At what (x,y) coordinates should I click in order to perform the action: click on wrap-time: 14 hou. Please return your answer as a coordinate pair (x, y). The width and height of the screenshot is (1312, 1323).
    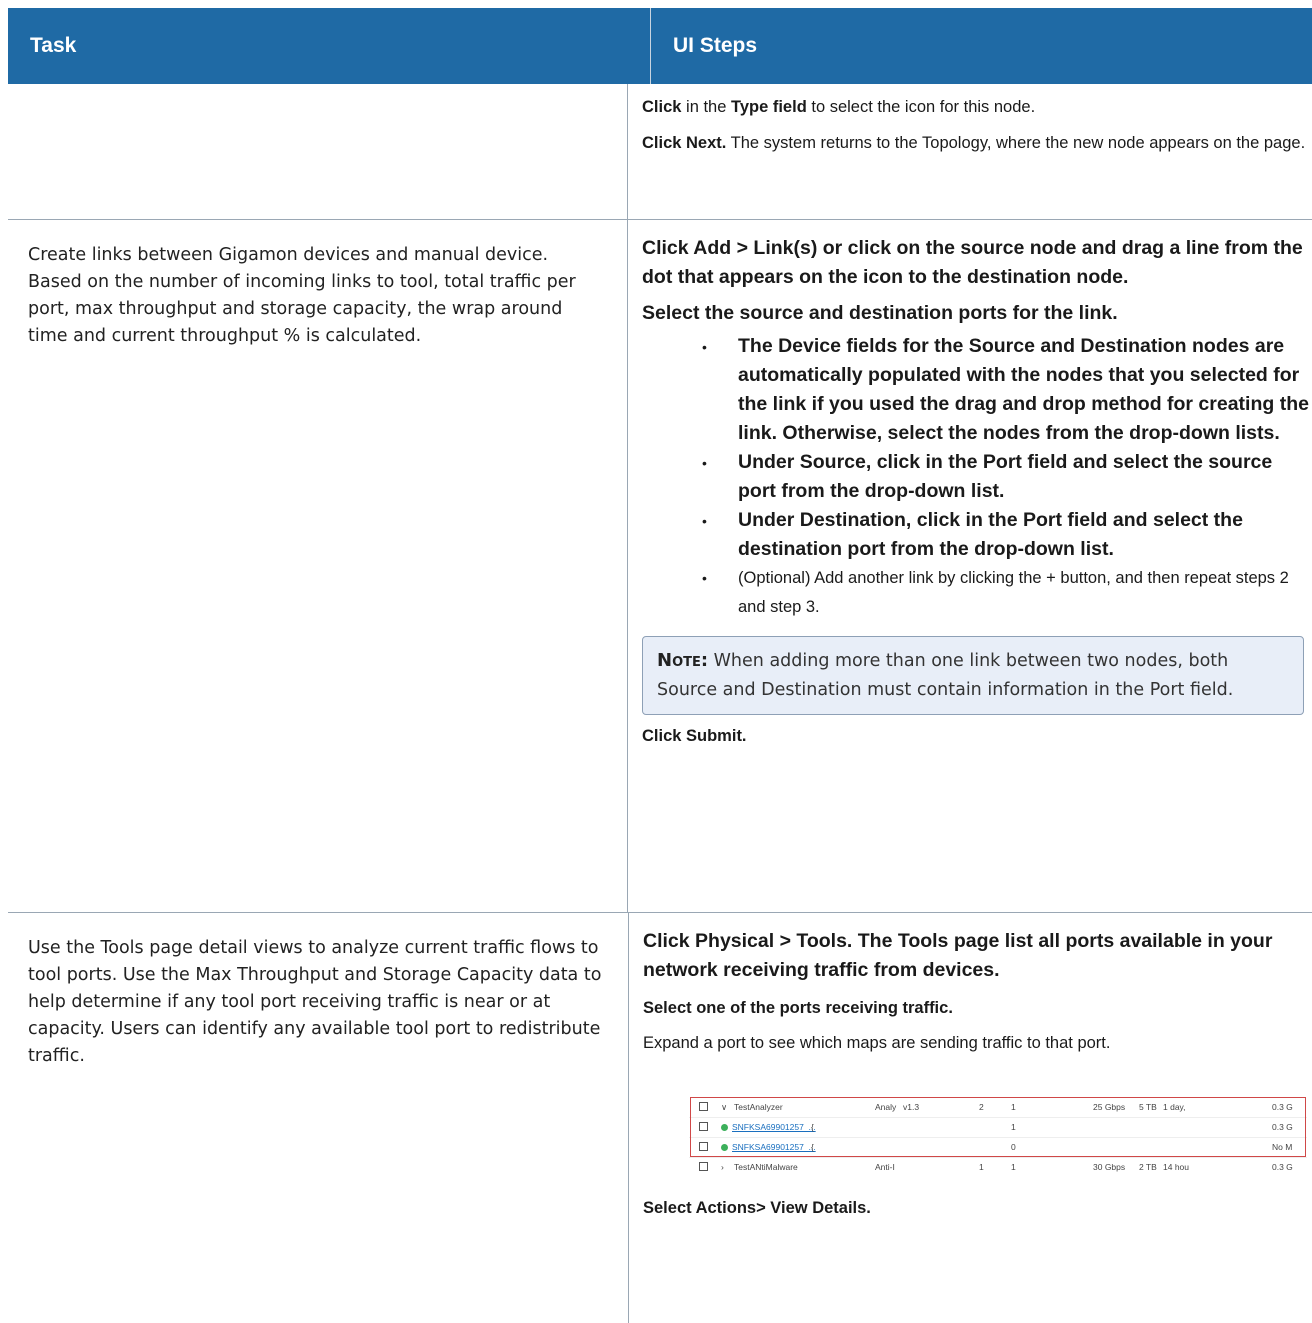
    Looking at the image, I should click on (1176, 1167).